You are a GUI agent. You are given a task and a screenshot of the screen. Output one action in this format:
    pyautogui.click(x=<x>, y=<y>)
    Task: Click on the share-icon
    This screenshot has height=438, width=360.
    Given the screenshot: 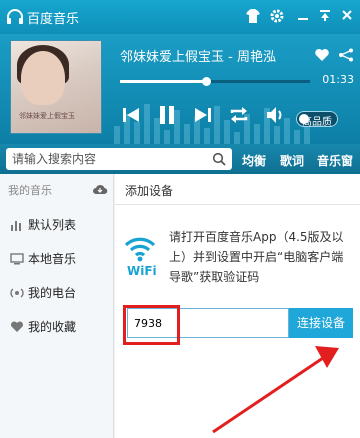 What is the action you would take?
    pyautogui.click(x=346, y=55)
    